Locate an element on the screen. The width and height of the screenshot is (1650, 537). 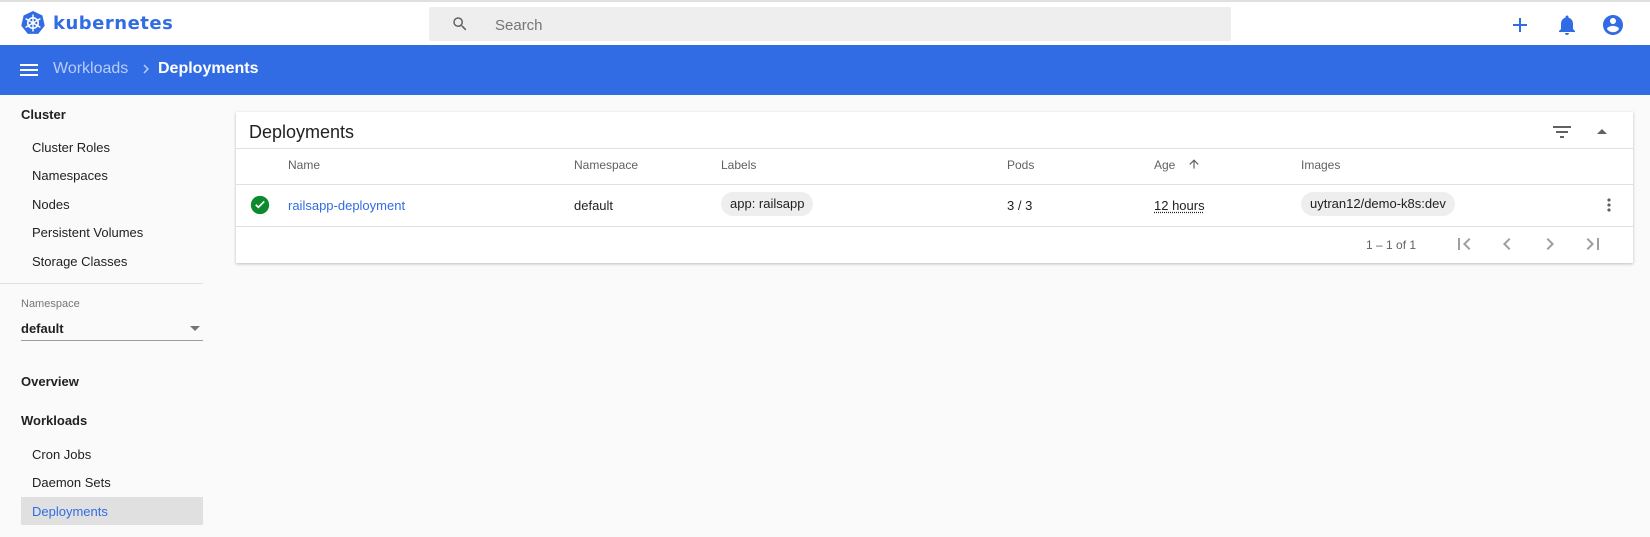
last-page-icon is located at coordinates (1593, 244).